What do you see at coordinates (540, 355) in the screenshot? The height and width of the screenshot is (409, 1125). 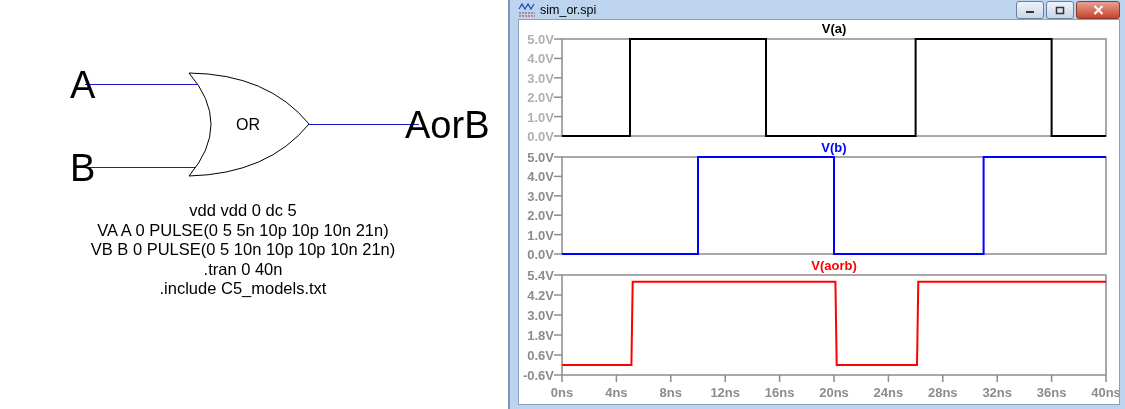 I see `tick-label: 0.6V` at bounding box center [540, 355].